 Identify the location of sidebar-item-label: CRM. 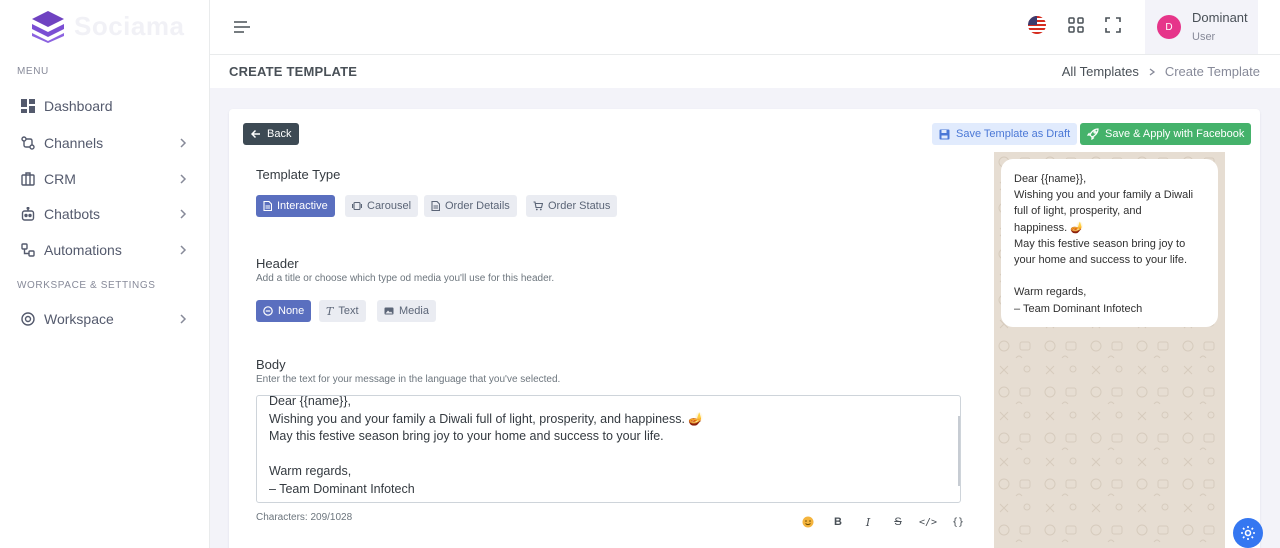
(60, 179).